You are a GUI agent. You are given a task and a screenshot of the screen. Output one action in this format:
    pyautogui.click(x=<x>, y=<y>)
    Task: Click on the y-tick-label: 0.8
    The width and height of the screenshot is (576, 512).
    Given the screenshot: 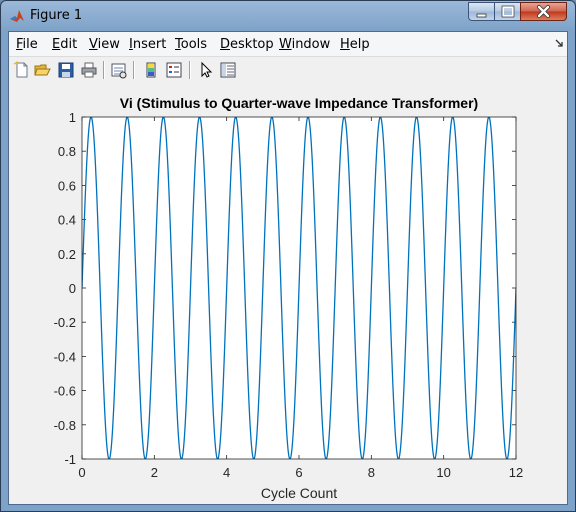 What is the action you would take?
    pyautogui.click(x=67, y=151)
    